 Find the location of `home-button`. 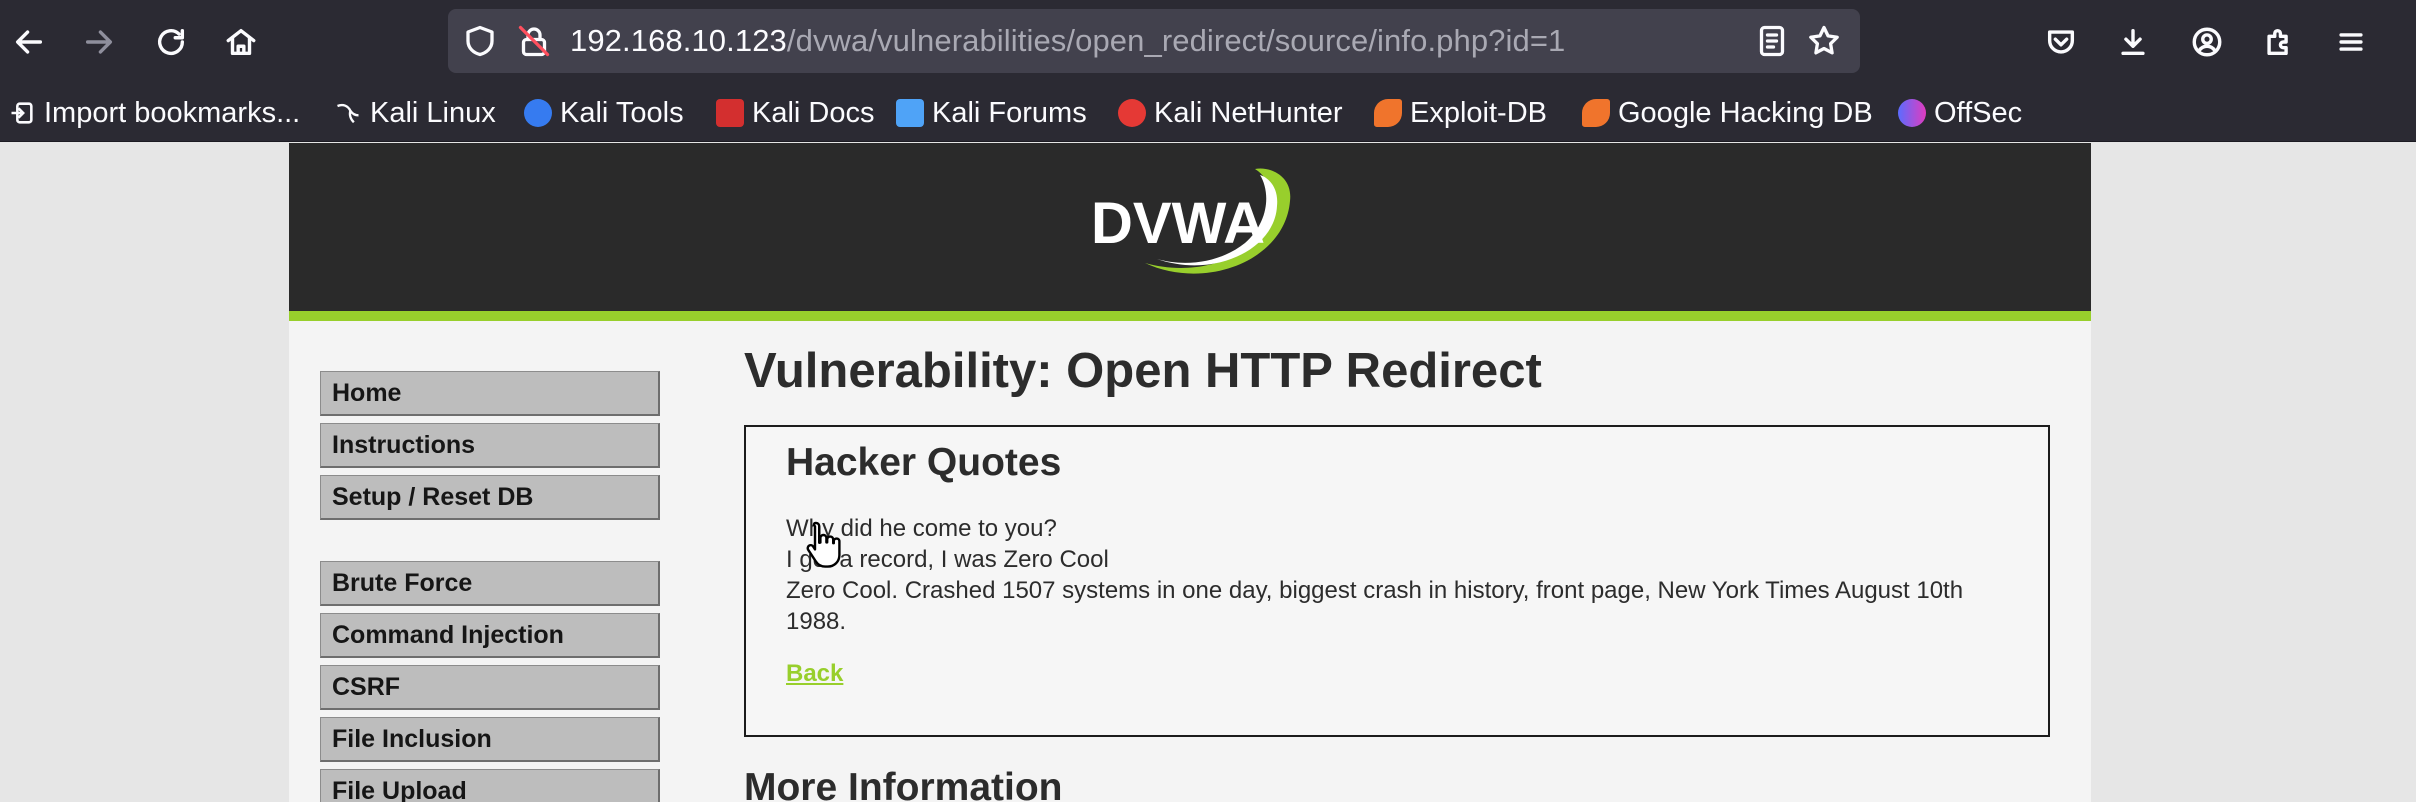

home-button is located at coordinates (241, 42).